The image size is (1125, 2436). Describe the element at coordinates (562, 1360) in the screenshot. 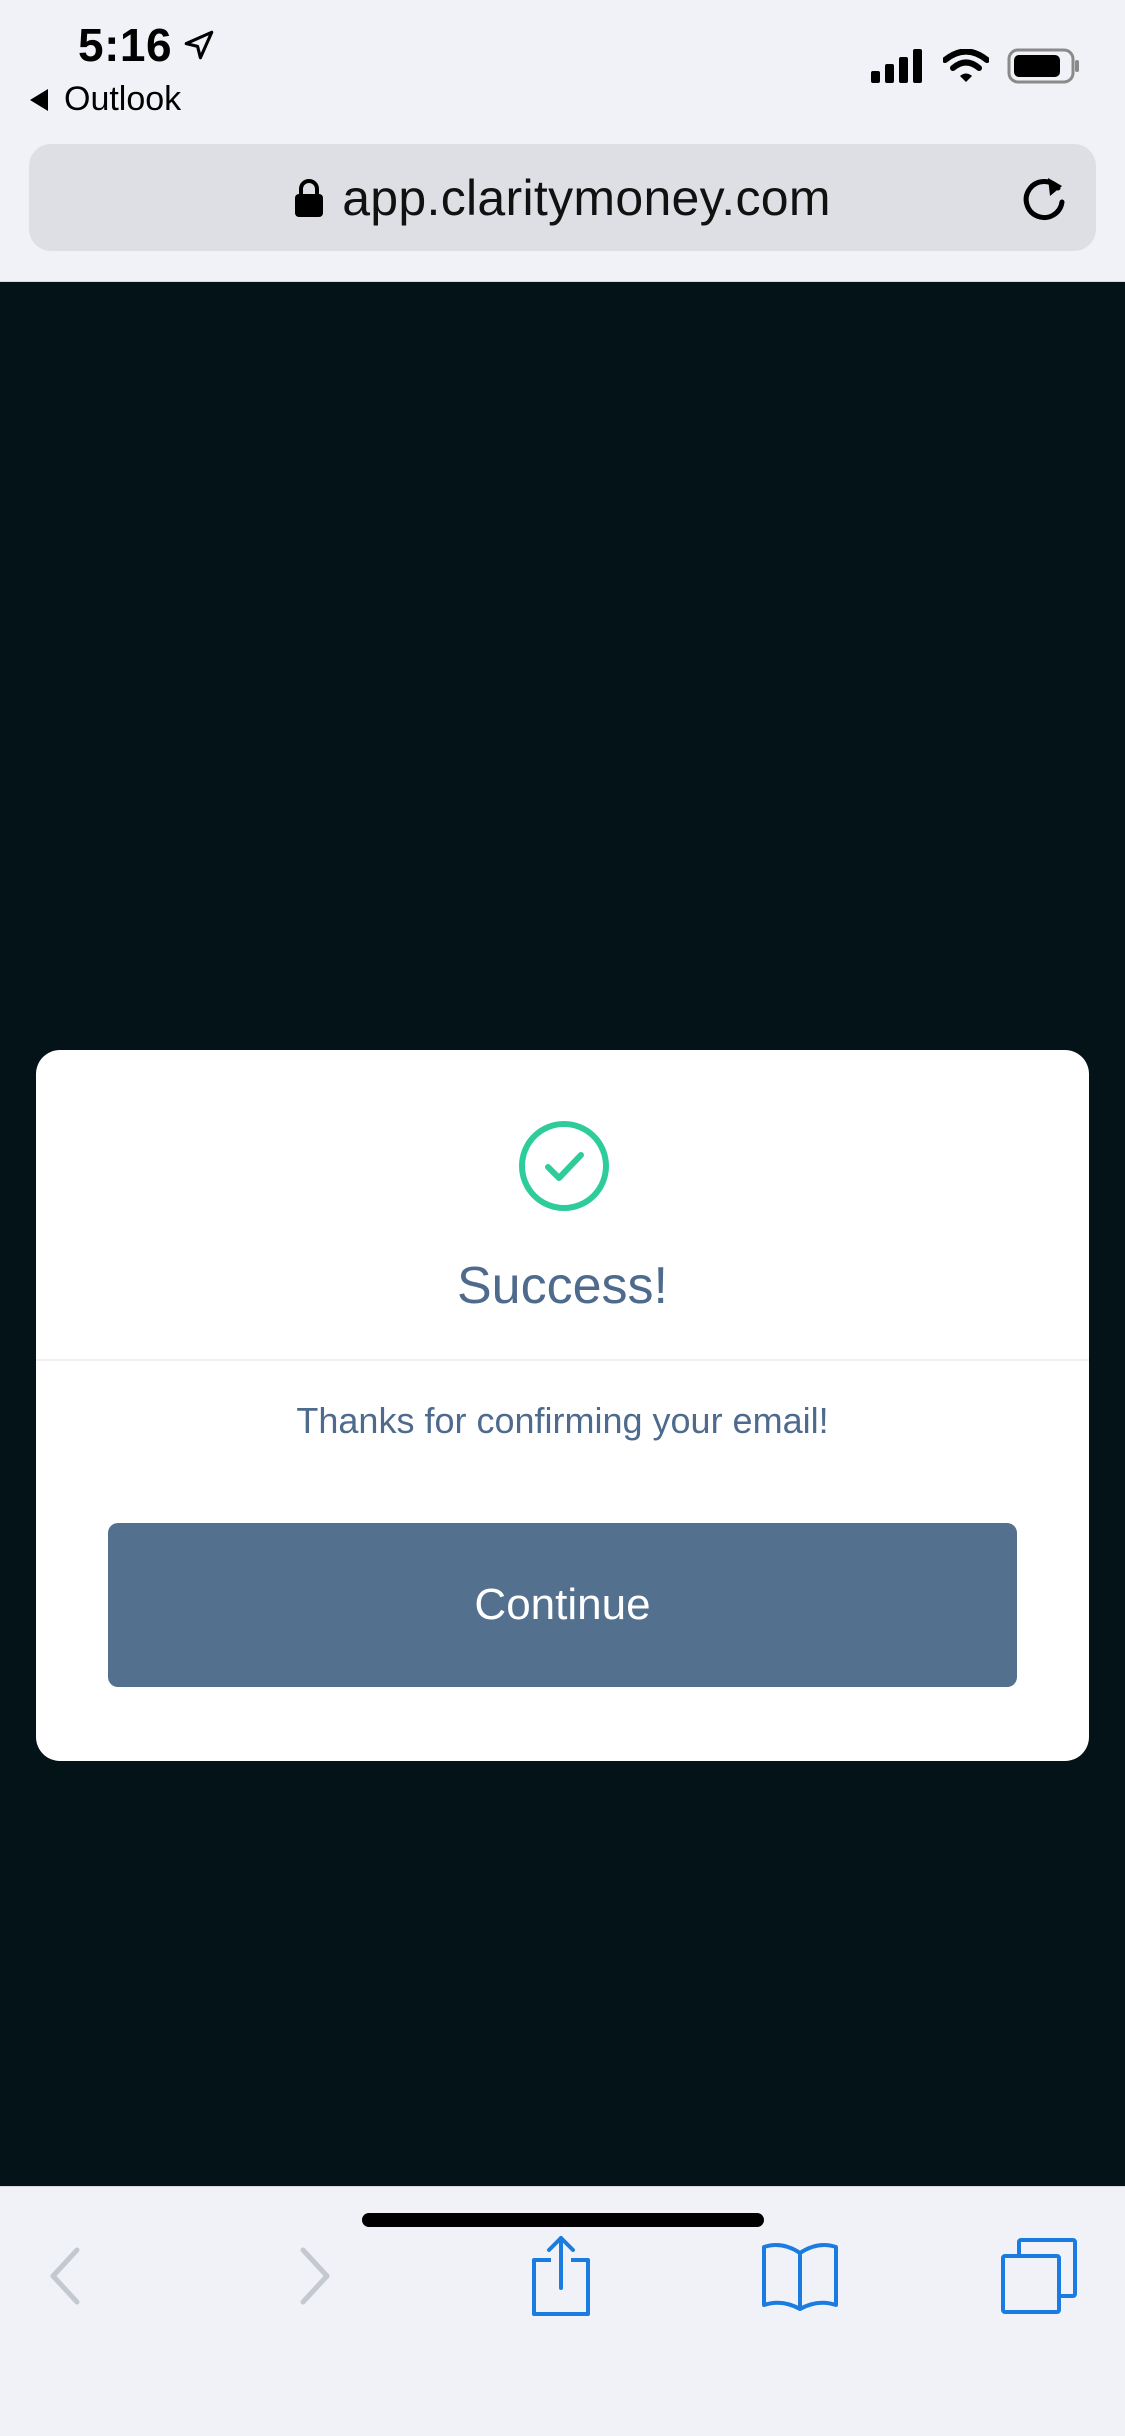

I see `modal-divider` at that location.